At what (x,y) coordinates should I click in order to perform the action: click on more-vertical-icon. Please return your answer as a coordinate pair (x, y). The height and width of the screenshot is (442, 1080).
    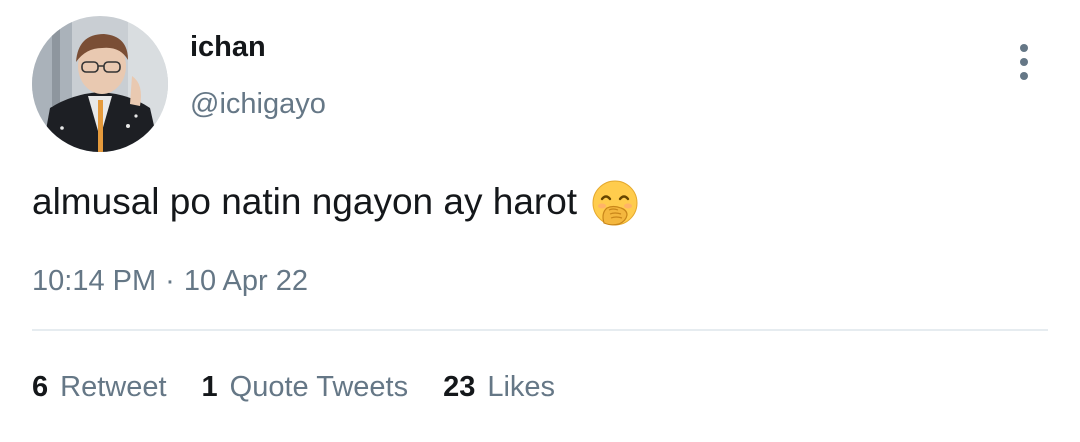
    Looking at the image, I should click on (1024, 48).